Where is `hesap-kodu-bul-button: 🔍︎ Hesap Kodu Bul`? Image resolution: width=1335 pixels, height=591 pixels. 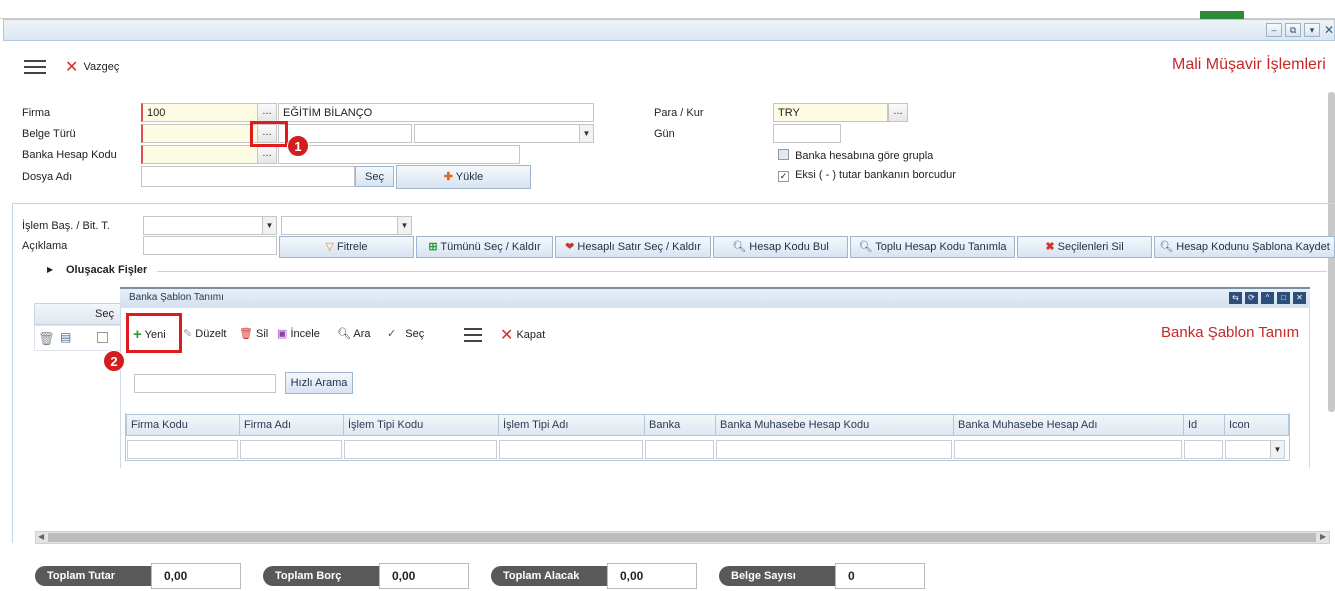 hesap-kodu-bul-button: 🔍︎ Hesap Kodu Bul is located at coordinates (780, 247).